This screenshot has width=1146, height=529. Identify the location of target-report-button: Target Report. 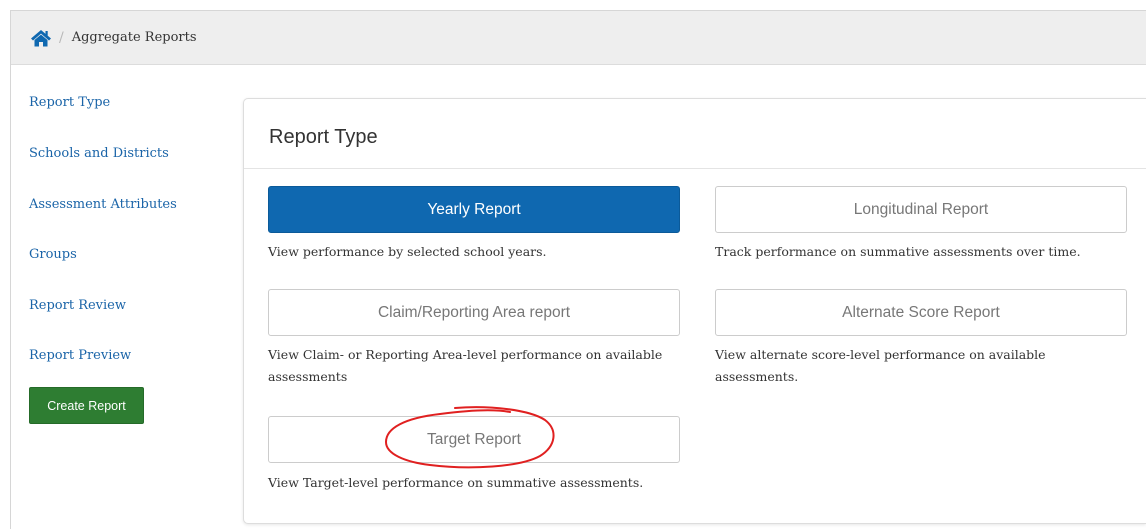
(474, 439).